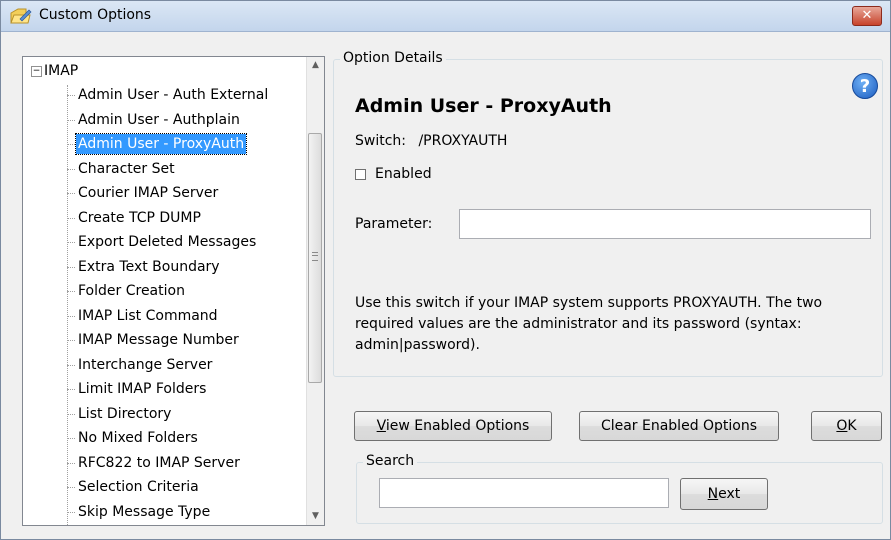 This screenshot has width=891, height=540. I want to click on tree-scrollbar: ▲ ▼, so click(315, 291).